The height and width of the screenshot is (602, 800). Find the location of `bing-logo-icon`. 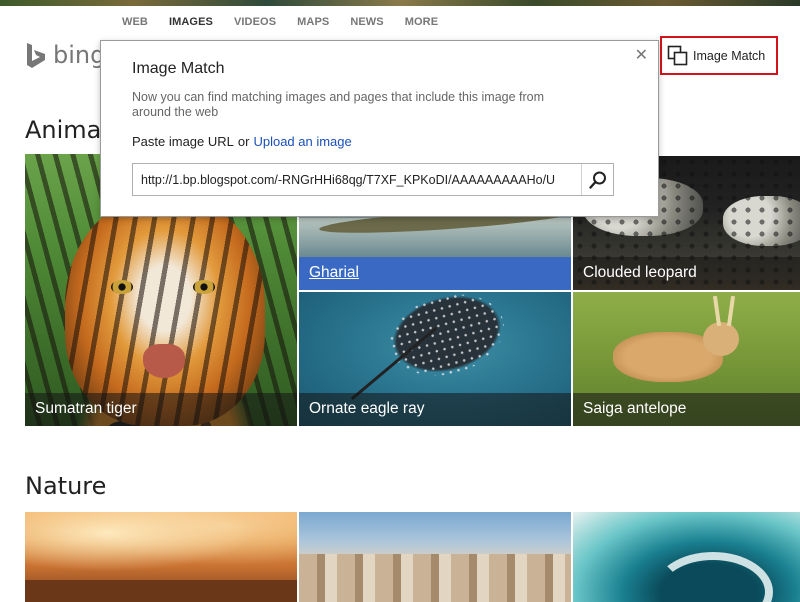

bing-logo-icon is located at coordinates (36, 55).